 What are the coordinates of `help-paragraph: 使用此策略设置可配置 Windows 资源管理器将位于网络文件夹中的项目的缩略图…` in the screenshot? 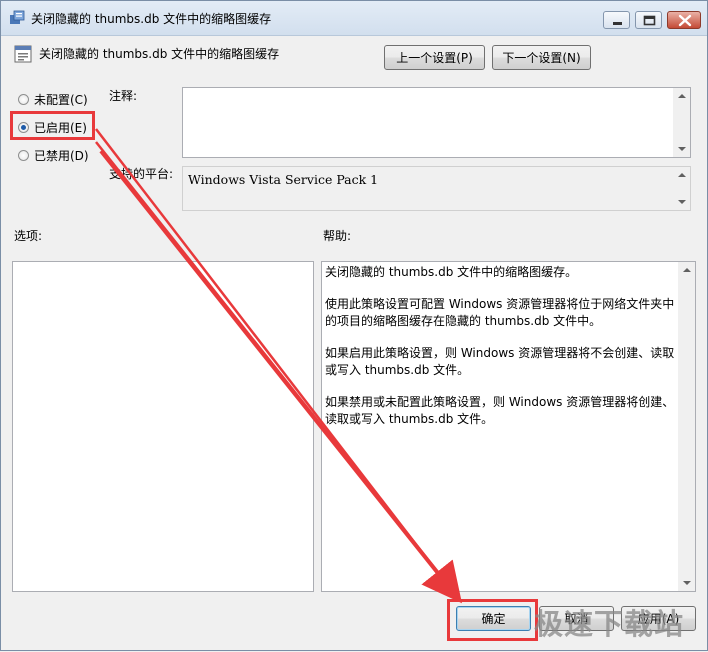 It's located at (500, 312).